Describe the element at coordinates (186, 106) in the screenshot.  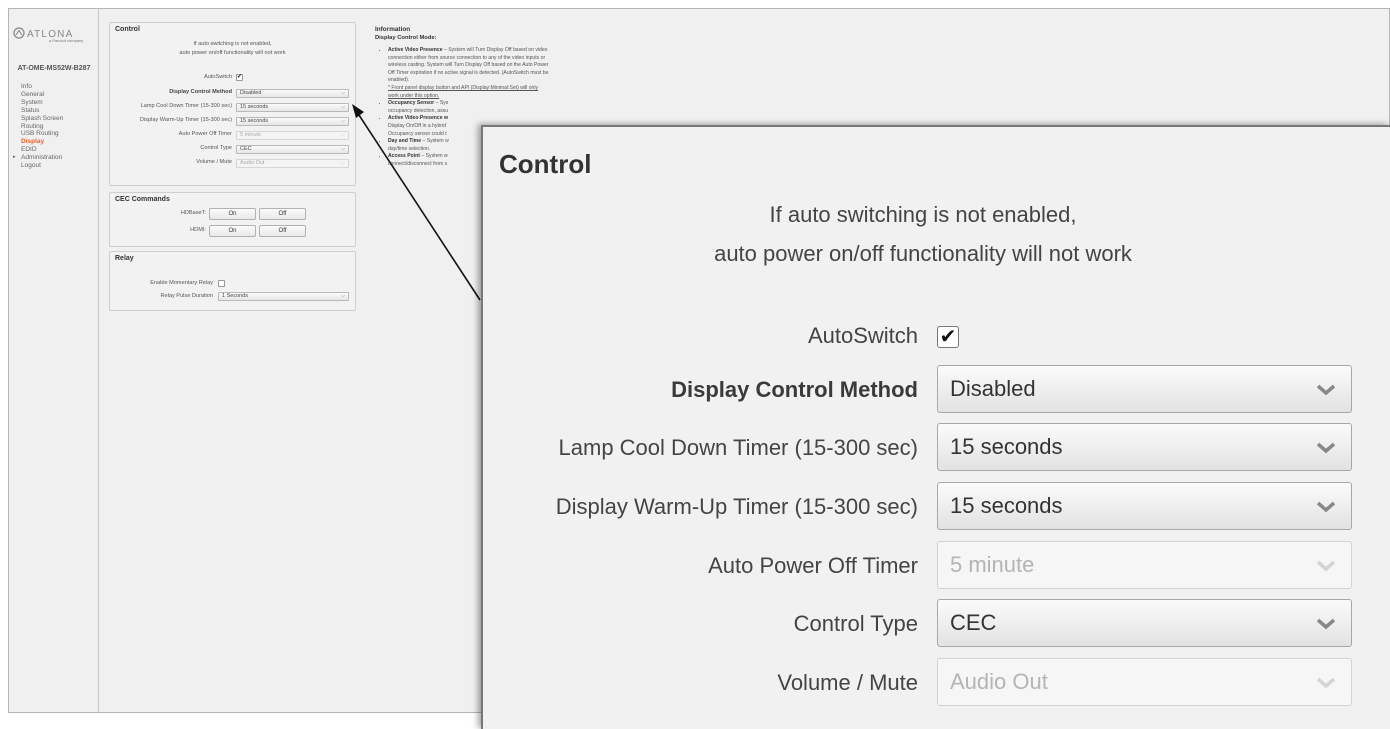
I see `lamp-cool-down-label: Lamp Cool Down Timer (15-300 sec)` at that location.